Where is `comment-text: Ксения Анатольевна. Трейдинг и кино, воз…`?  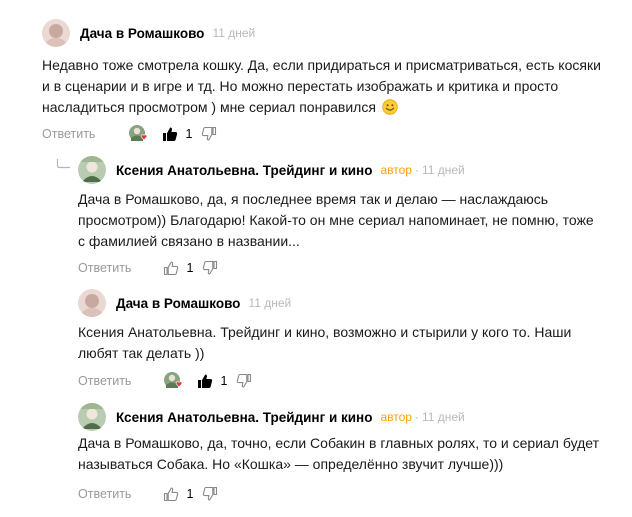 comment-text: Ксения Анатольевна. Трейдинг и кино, воз… is located at coordinates (324, 343).